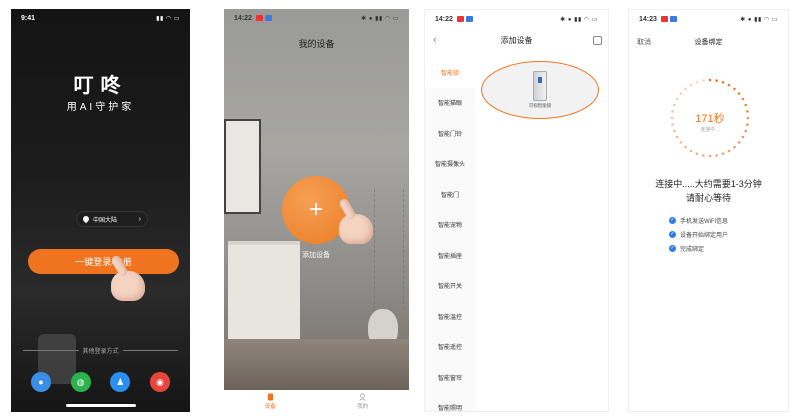 Image resolution: width=808 pixels, height=416 pixels. What do you see at coordinates (450, 255) in the screenshot?
I see `category-item: 智能插座` at bounding box center [450, 255].